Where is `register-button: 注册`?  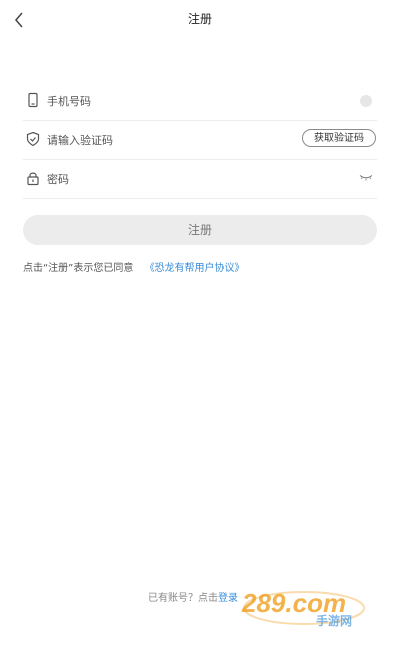
register-button: 注册 is located at coordinates (200, 230).